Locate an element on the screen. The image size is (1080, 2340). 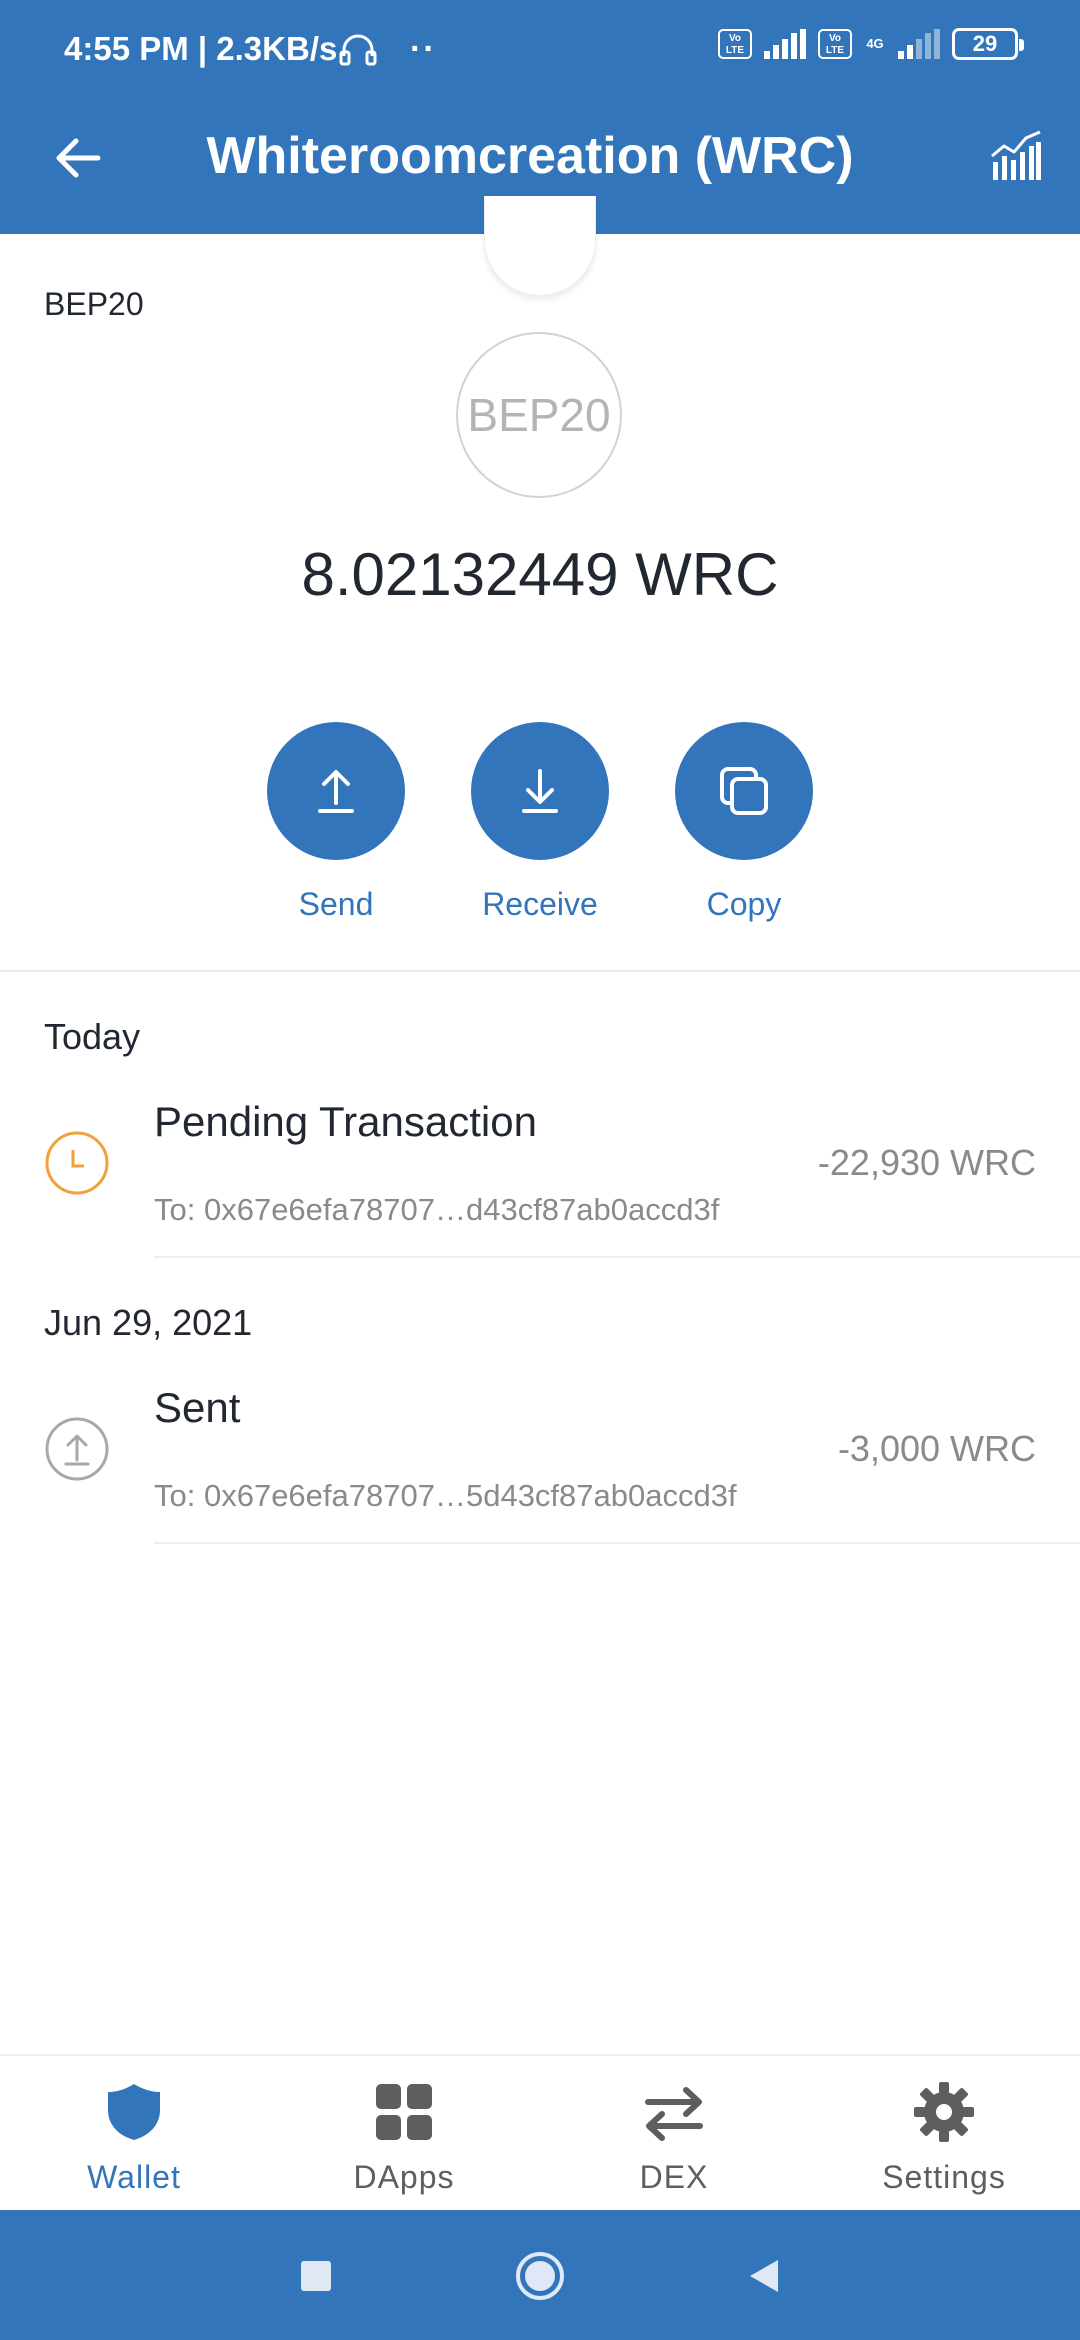
copy-button: Copy is located at coordinates (744, 822).